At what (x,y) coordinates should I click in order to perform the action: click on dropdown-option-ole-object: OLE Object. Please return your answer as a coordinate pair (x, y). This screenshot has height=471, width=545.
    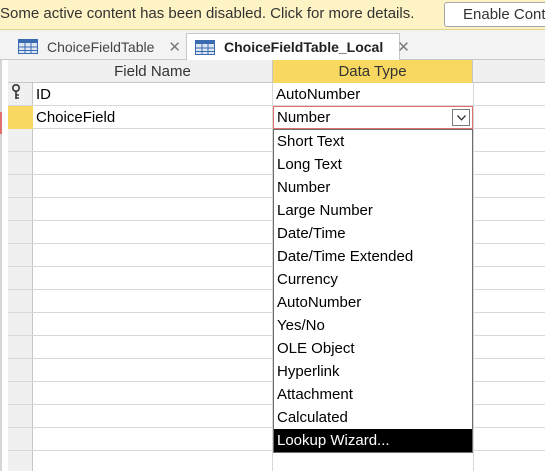
    Looking at the image, I should click on (373, 348).